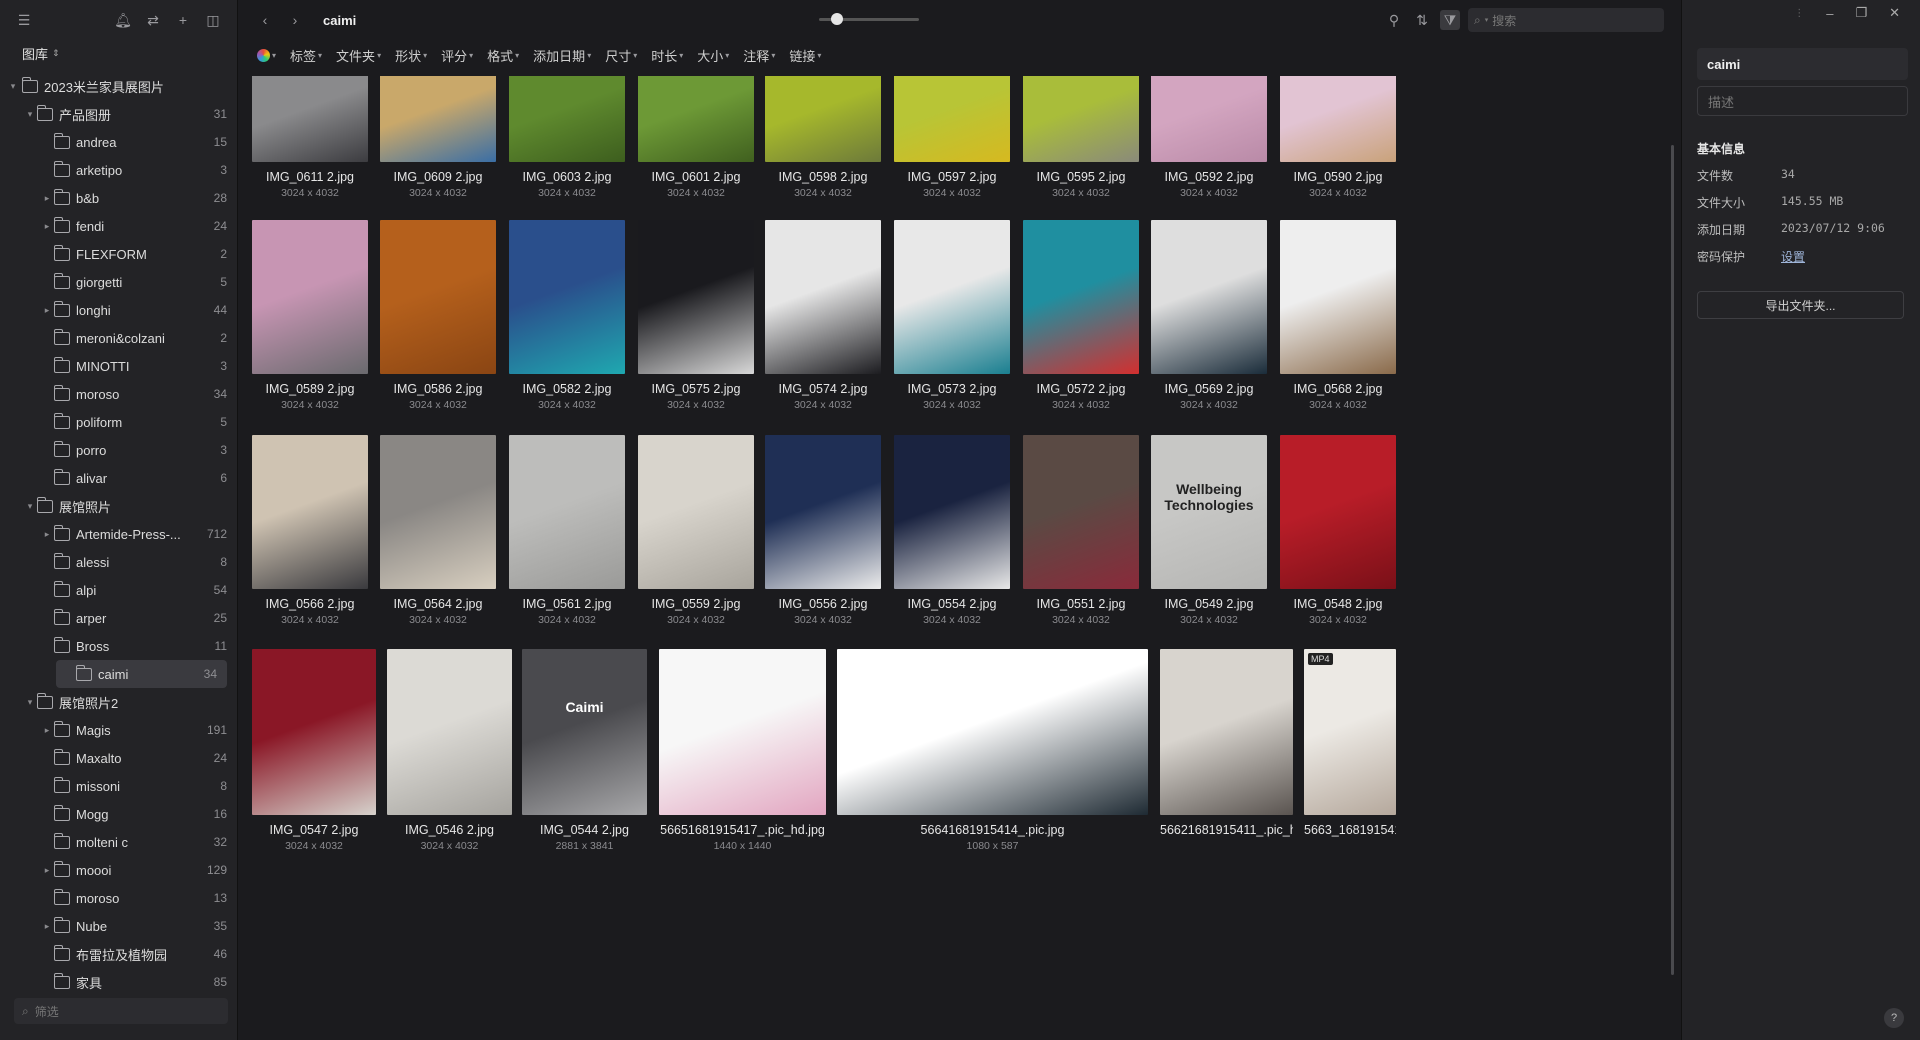 The width and height of the screenshot is (1920, 1040). Describe the element at coordinates (503, 55) in the screenshot. I see `filter-dropdown: 格式 ▾` at that location.